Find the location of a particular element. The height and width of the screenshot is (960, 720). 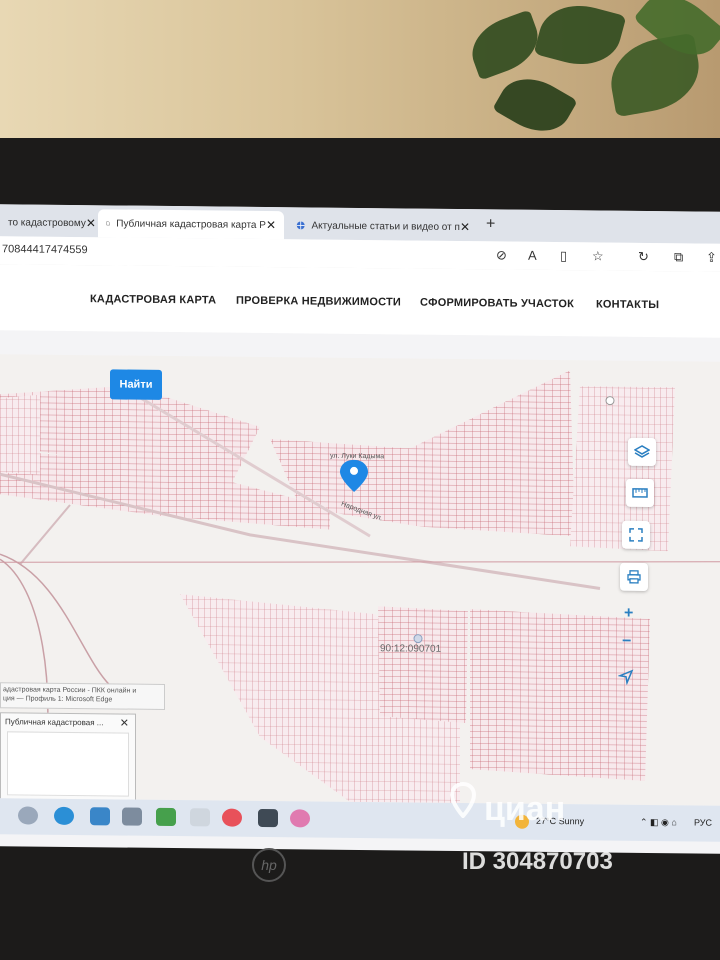

share-icon: ⇪ is located at coordinates (711, 258).